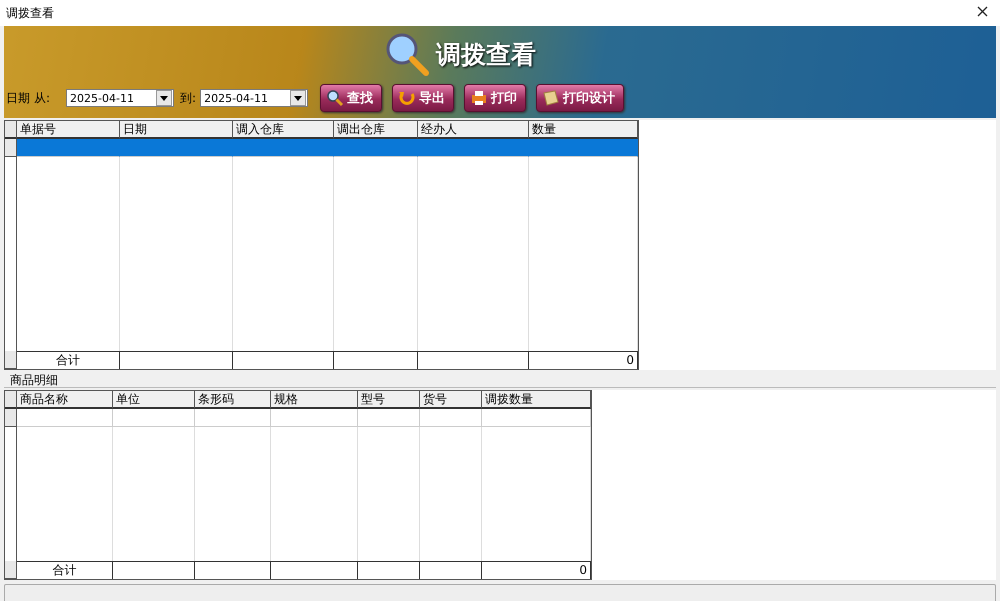 This screenshot has width=1000, height=601. I want to click on banner-title: 调拨查看, so click(486, 54).